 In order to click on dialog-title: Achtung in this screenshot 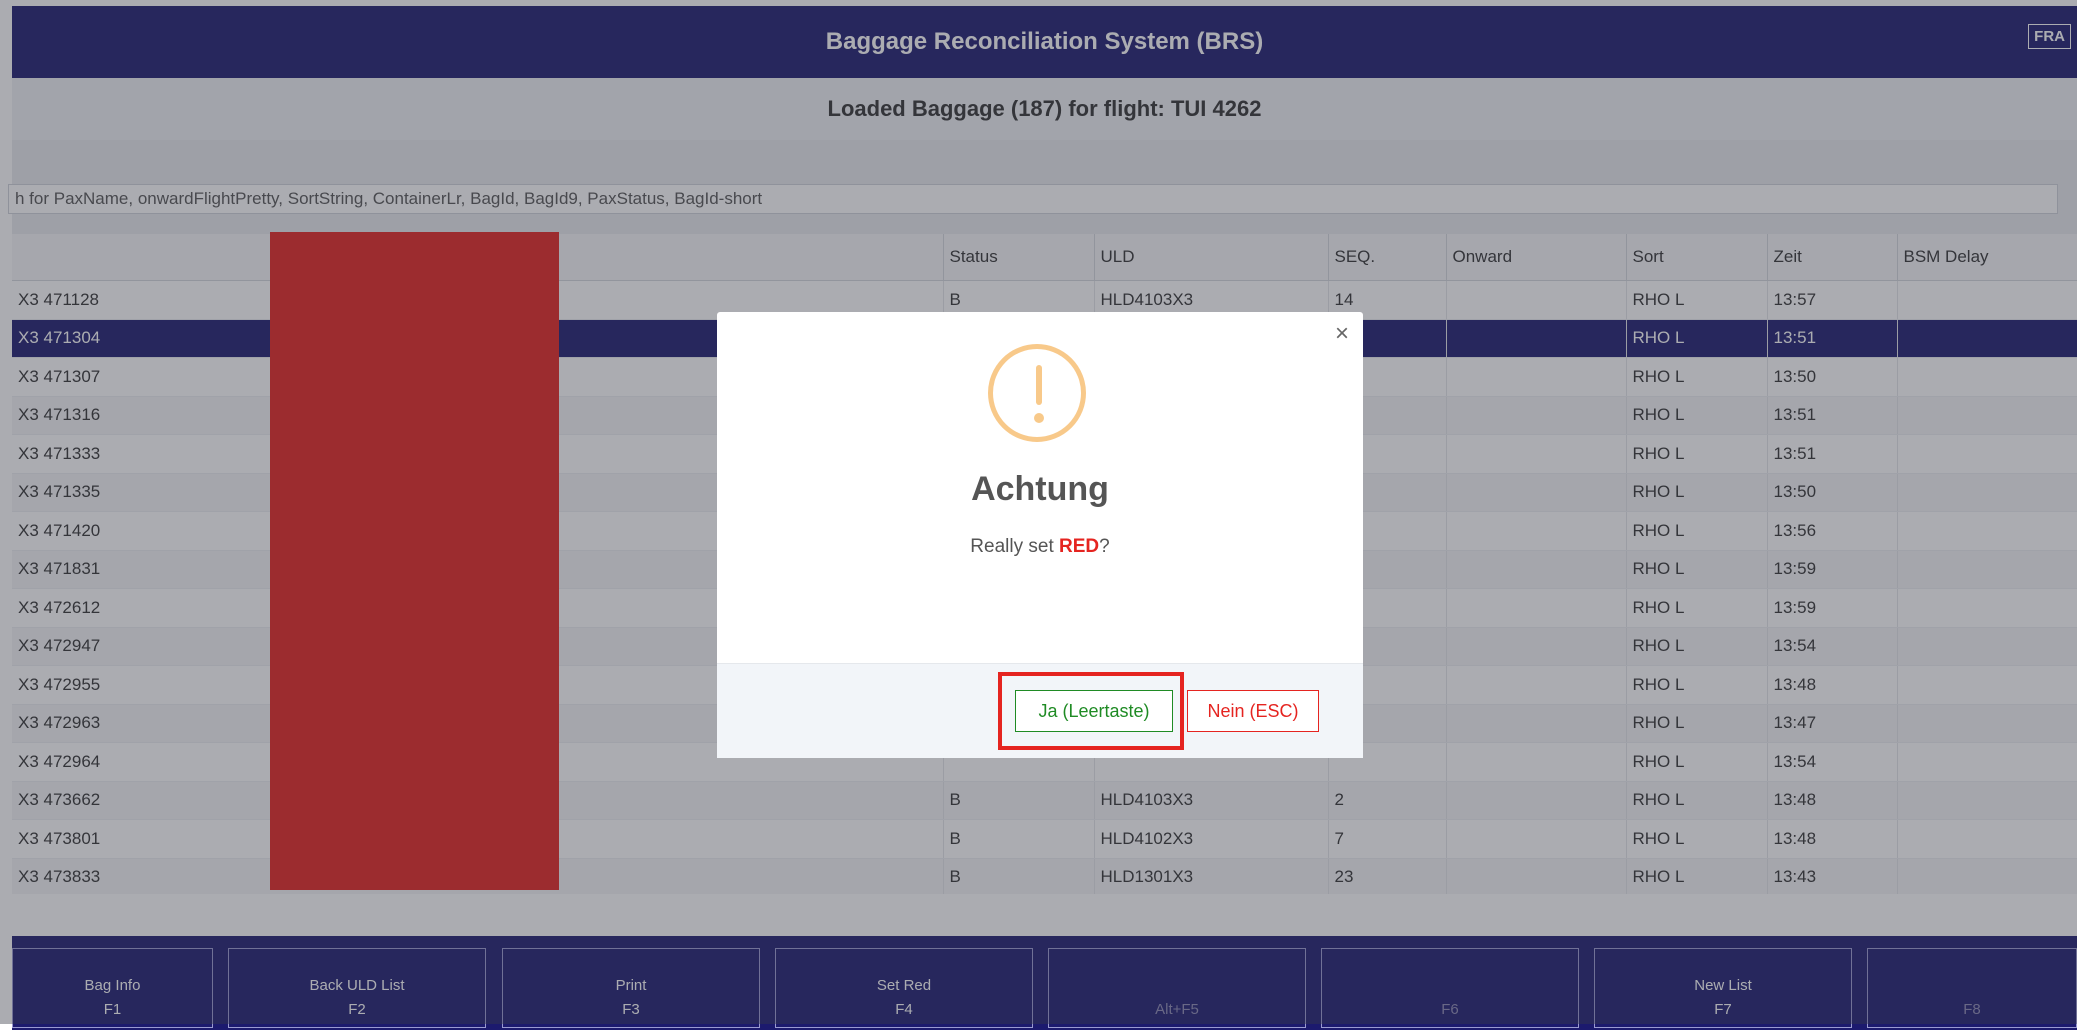, I will do `click(1040, 489)`.